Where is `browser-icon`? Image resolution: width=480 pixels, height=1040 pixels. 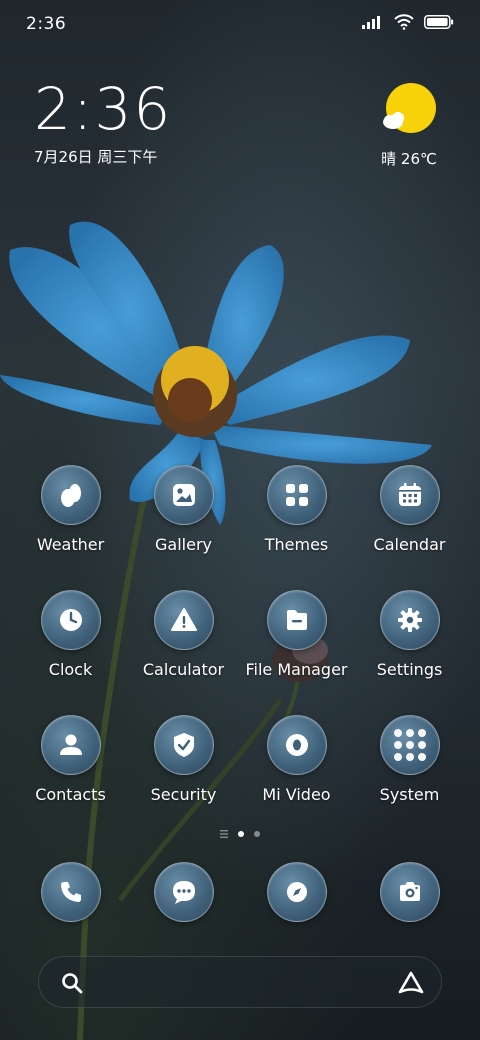 browser-icon is located at coordinates (296, 892).